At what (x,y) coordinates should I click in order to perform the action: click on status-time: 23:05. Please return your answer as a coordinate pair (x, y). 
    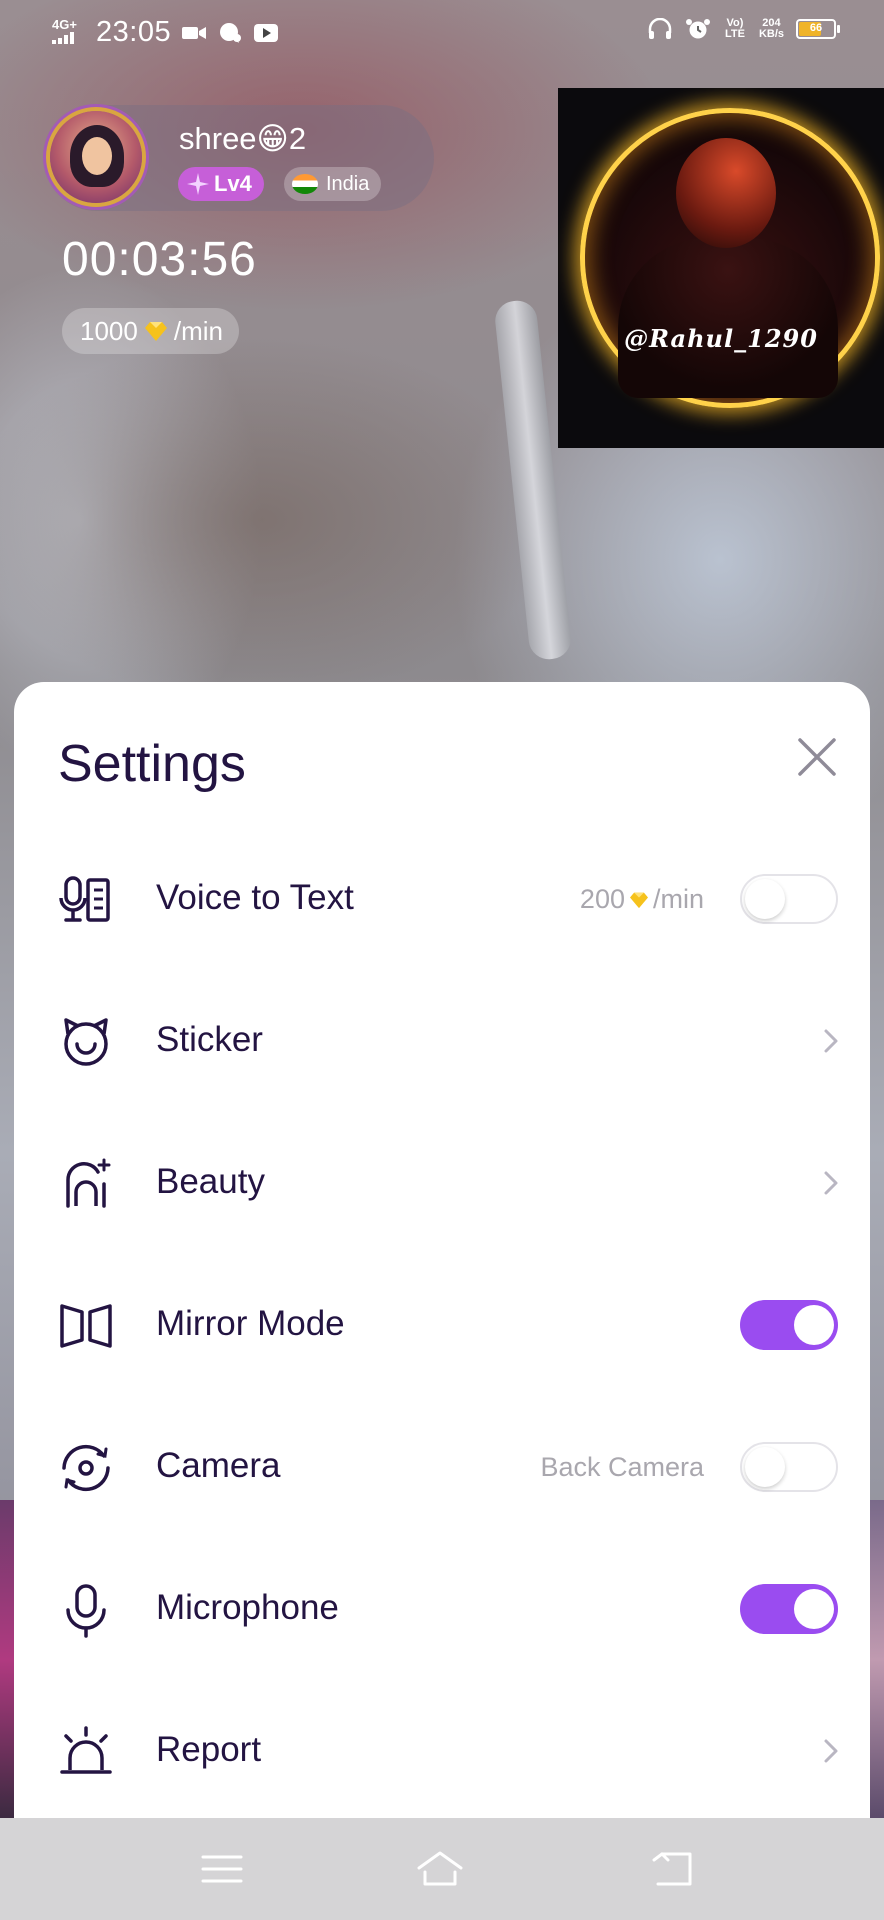
    Looking at the image, I should click on (134, 32).